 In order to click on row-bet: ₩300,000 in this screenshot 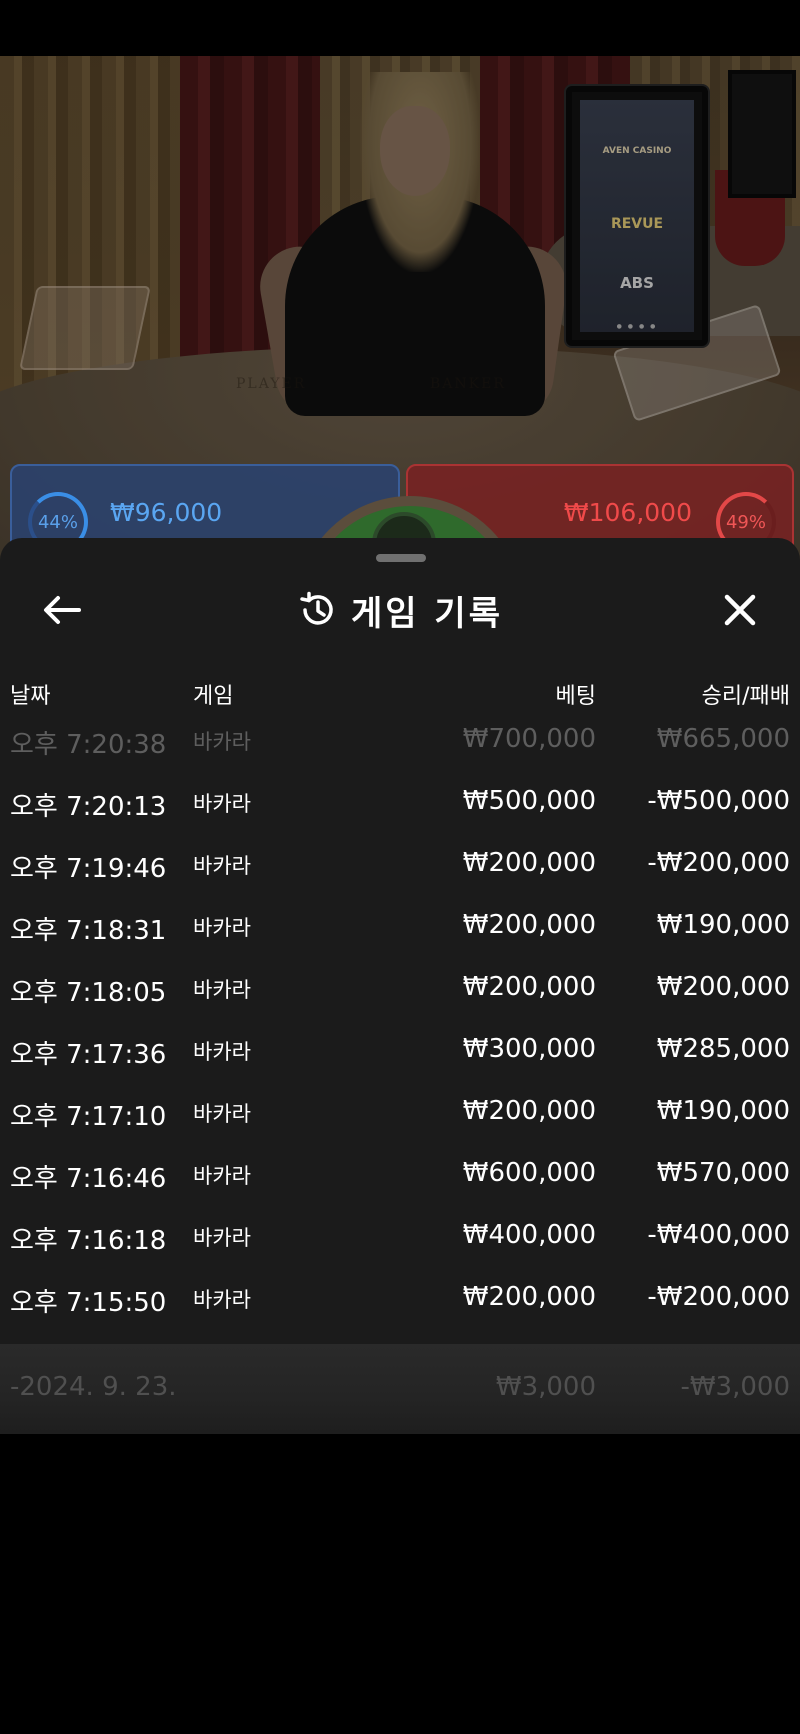, I will do `click(529, 1049)`.